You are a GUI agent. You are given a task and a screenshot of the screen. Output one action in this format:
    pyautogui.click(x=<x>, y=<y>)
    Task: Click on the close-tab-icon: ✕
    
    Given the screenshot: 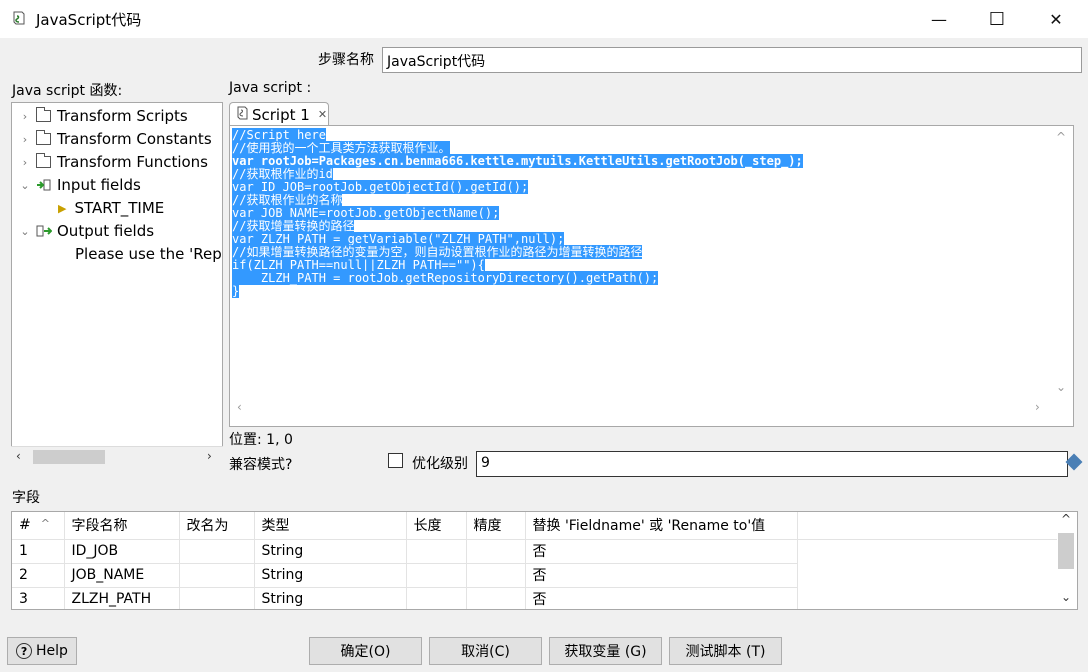 What is the action you would take?
    pyautogui.click(x=322, y=114)
    